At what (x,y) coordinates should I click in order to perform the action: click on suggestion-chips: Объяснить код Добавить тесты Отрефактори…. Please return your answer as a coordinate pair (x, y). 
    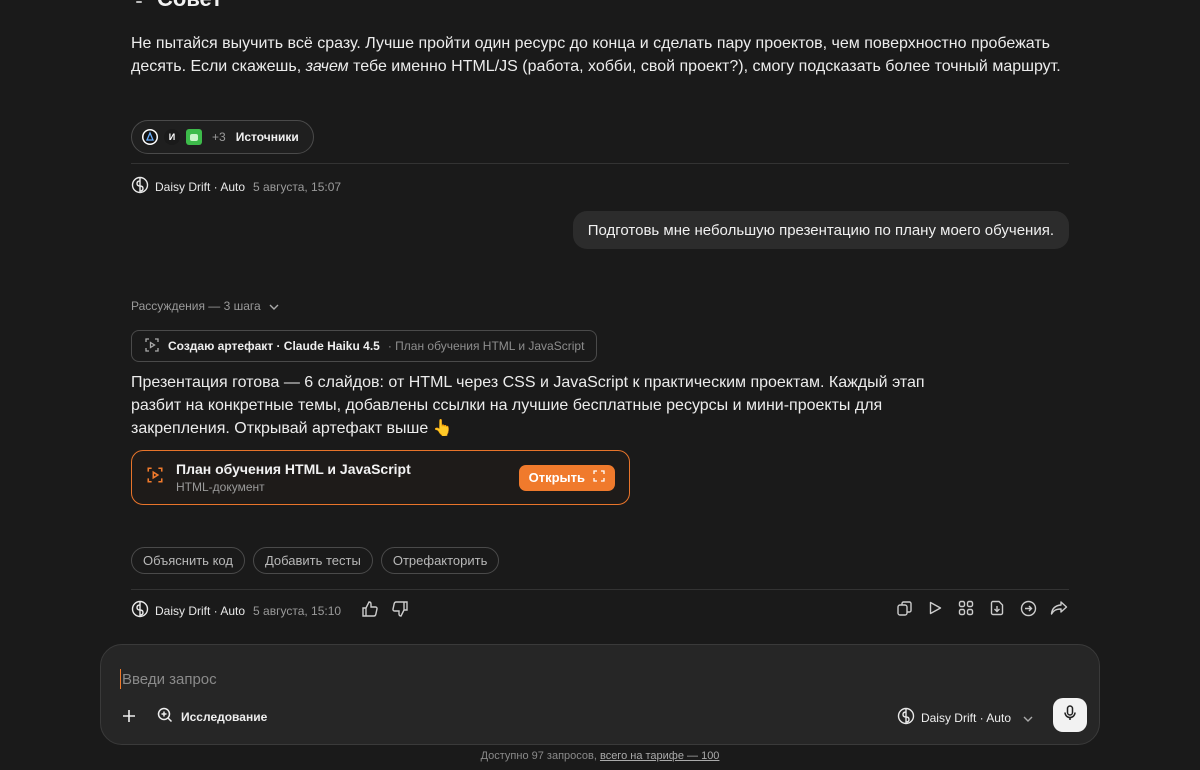
    Looking at the image, I should click on (315, 560).